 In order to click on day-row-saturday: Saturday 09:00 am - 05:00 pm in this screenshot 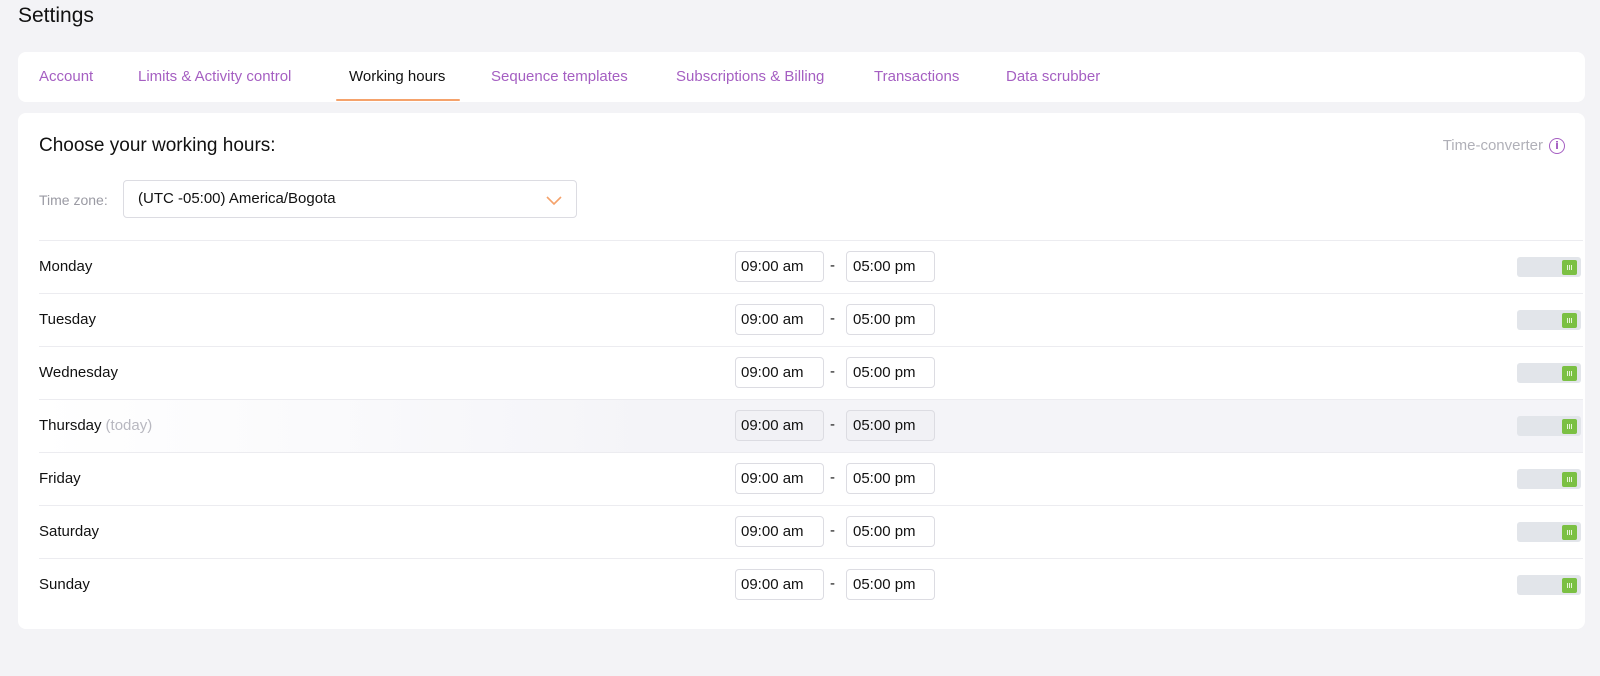, I will do `click(811, 531)`.